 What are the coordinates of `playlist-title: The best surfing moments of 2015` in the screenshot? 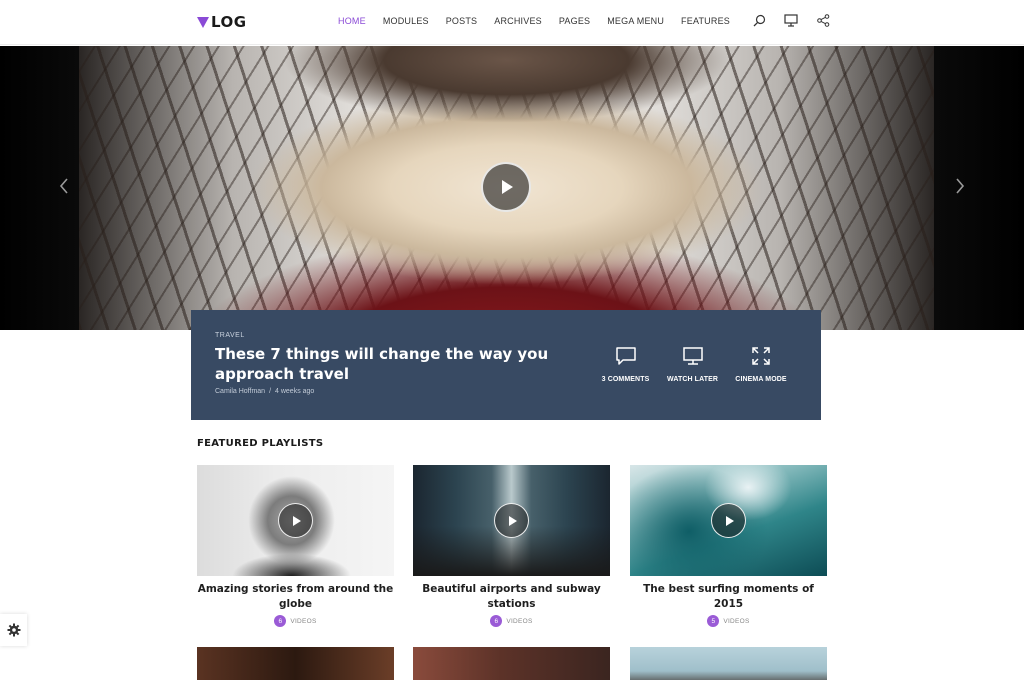 It's located at (728, 597).